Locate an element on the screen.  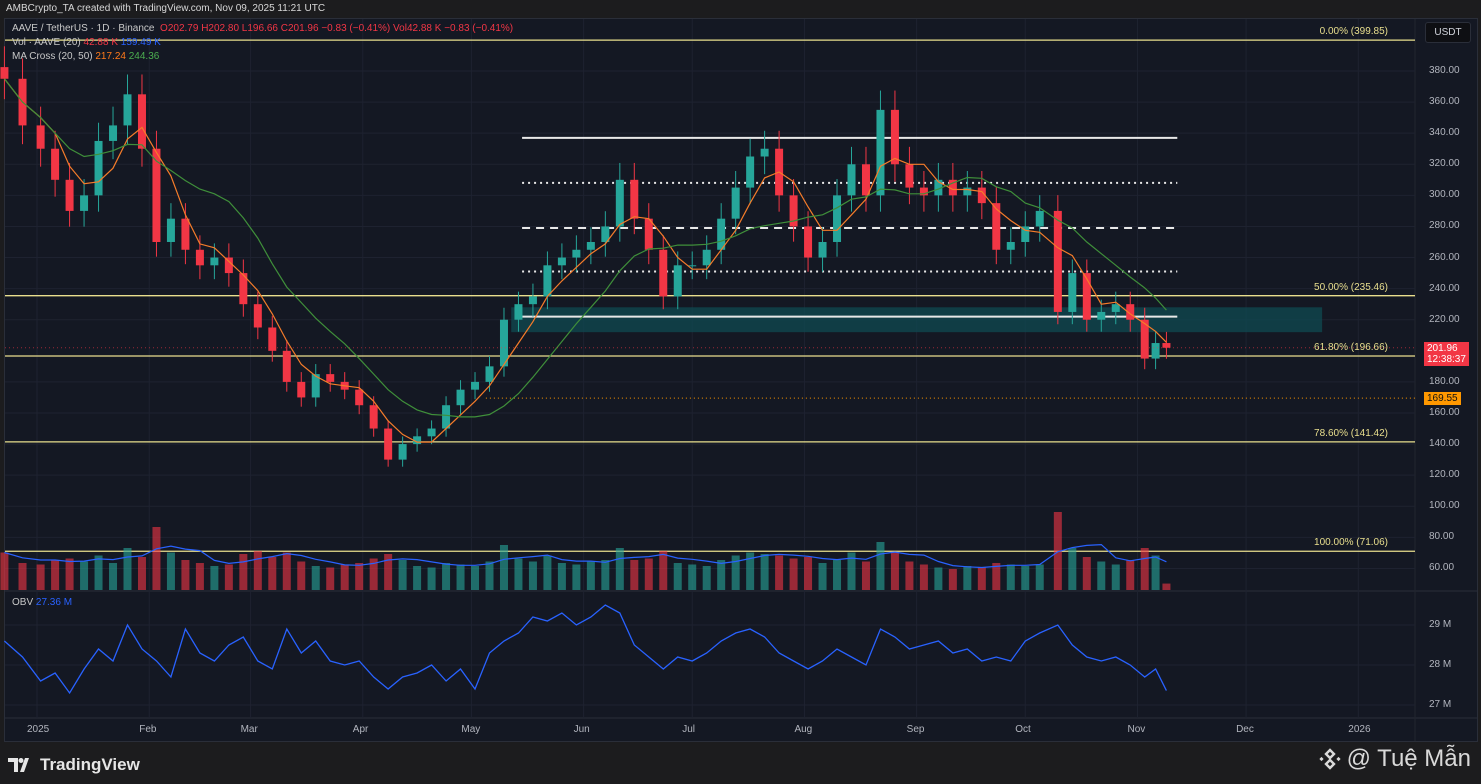
fib-label: 100.00% (71.06) is located at coordinates (1351, 543).